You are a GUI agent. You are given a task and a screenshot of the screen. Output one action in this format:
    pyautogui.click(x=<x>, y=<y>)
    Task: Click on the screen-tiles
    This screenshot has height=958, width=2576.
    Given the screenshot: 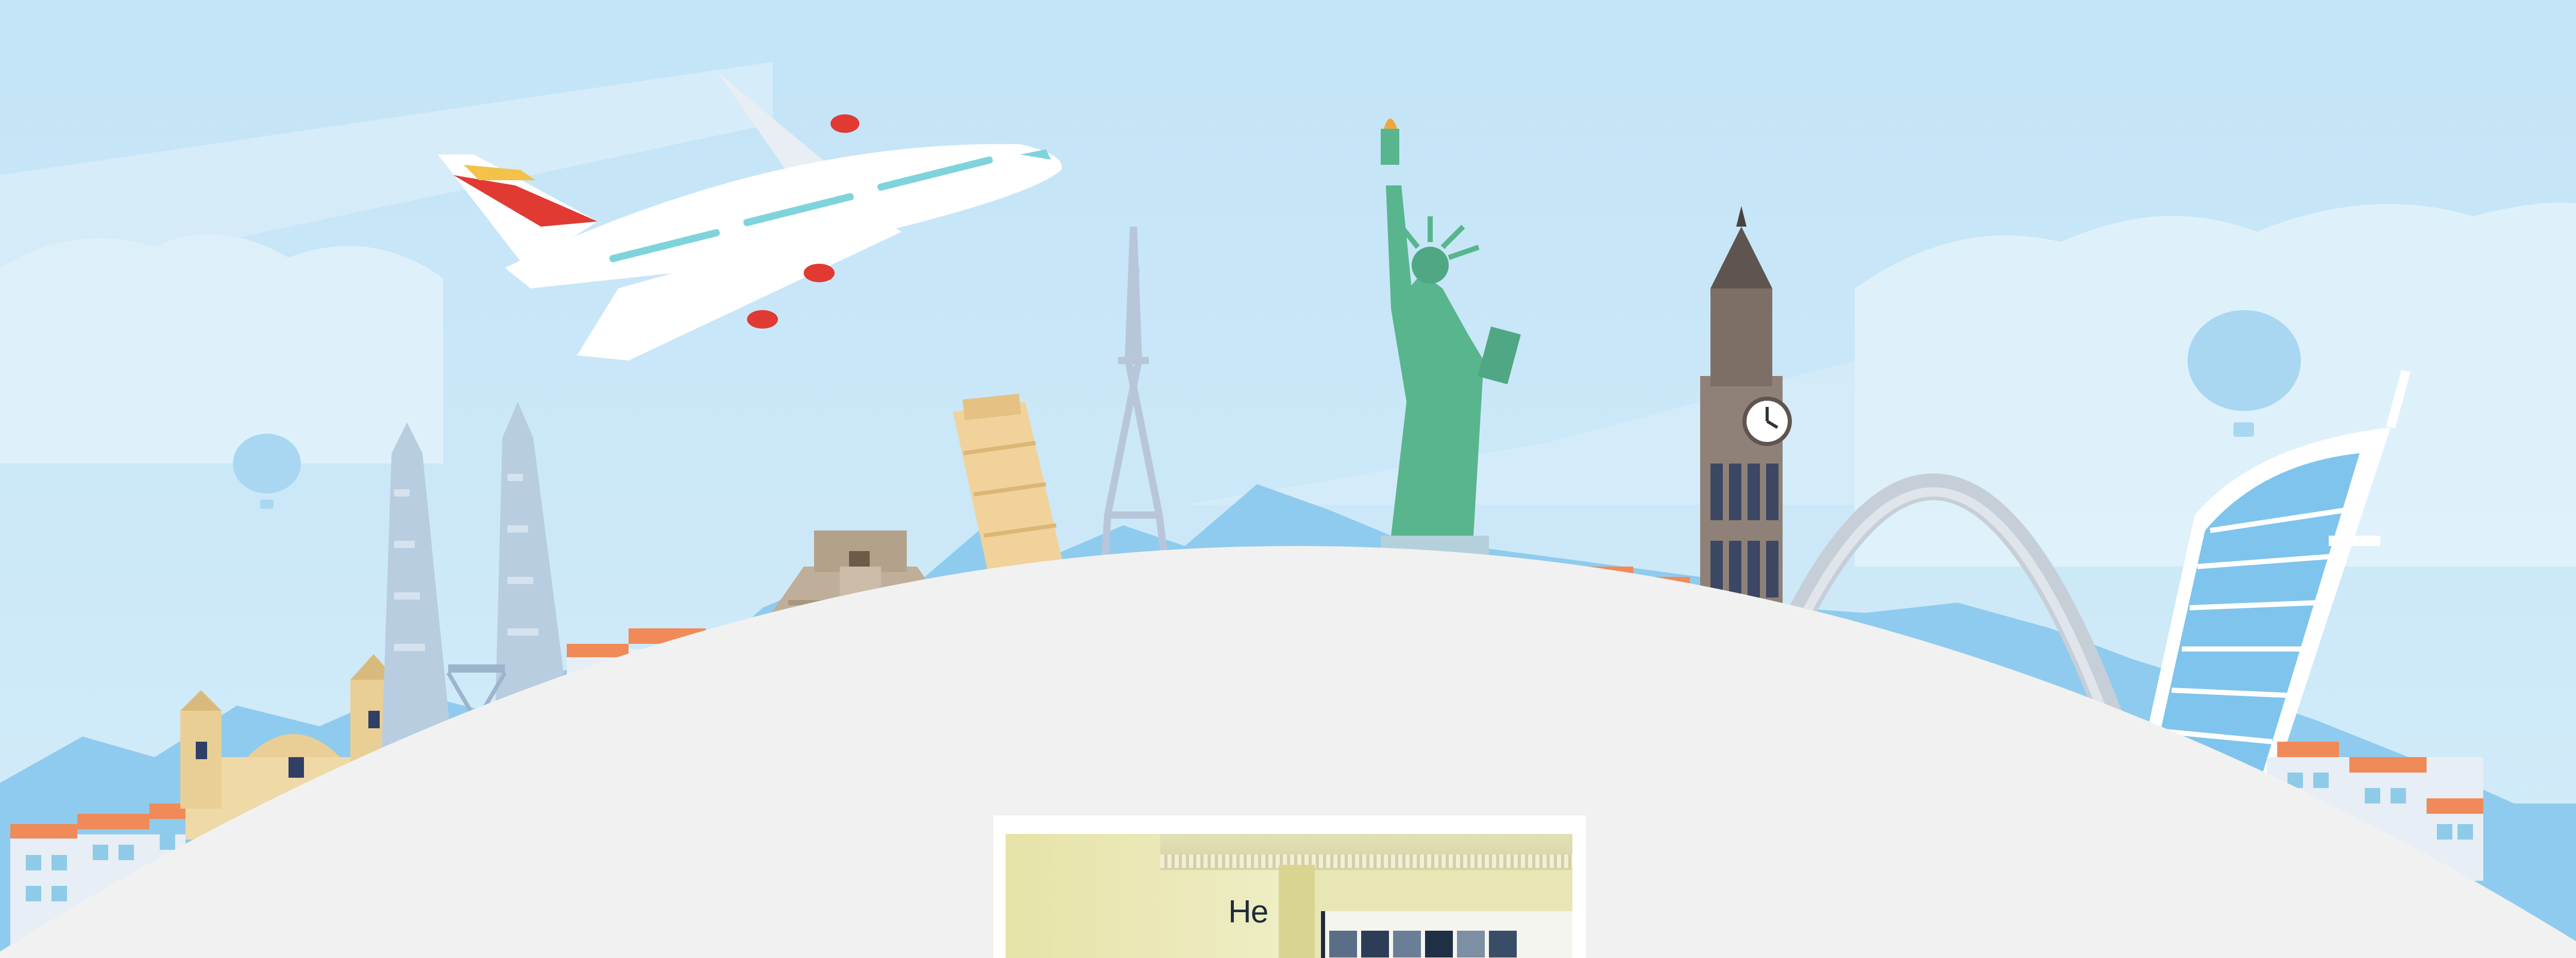 What is the action you would take?
    pyautogui.click(x=1448, y=939)
    